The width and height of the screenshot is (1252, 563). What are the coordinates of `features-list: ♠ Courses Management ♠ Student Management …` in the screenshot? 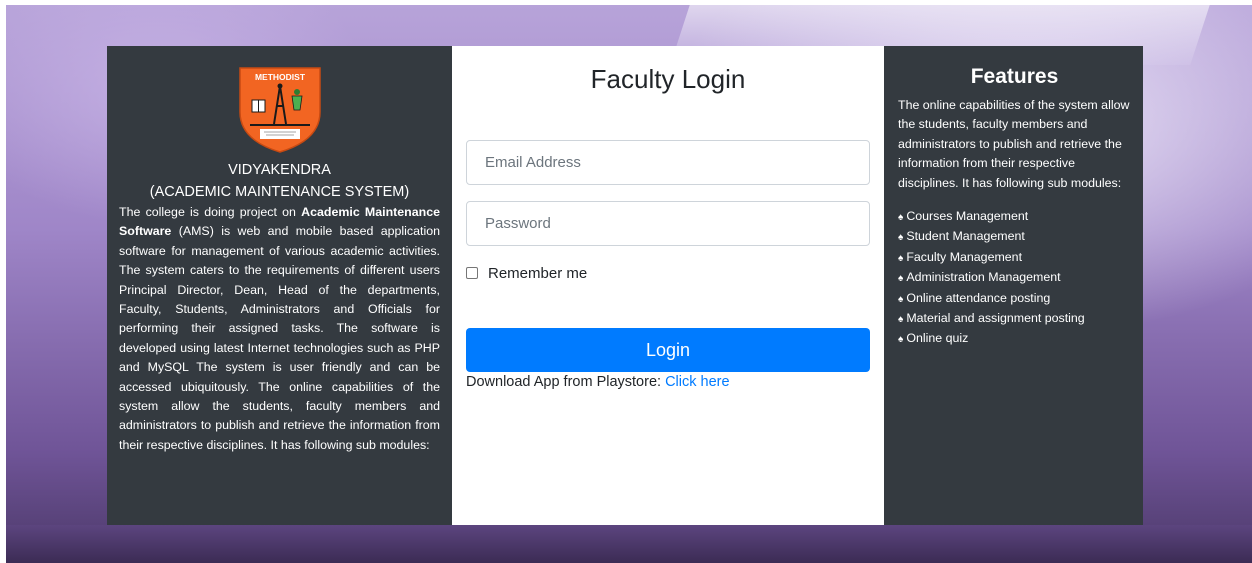 It's located at (1014, 278).